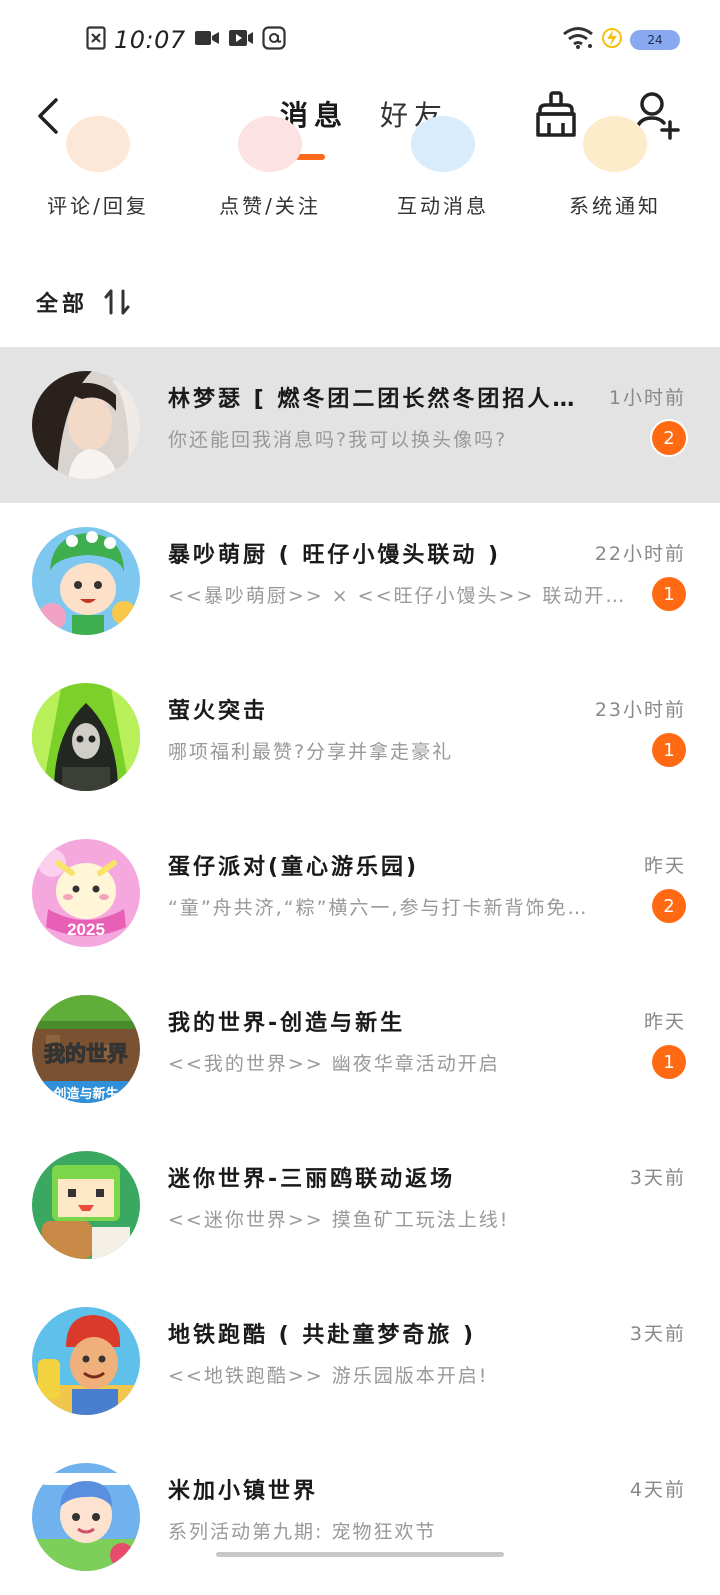 The image size is (720, 1595). What do you see at coordinates (615, 144) in the screenshot?
I see `bell-icon` at bounding box center [615, 144].